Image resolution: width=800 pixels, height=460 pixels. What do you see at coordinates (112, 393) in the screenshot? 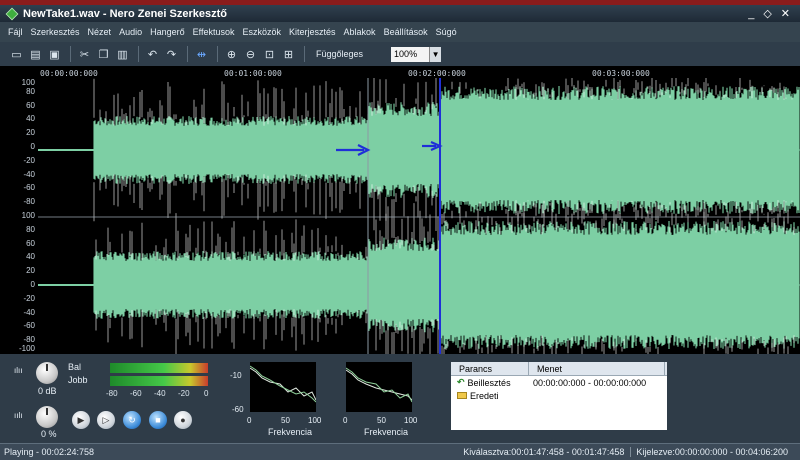
I see `meter-tick: -80` at bounding box center [112, 393].